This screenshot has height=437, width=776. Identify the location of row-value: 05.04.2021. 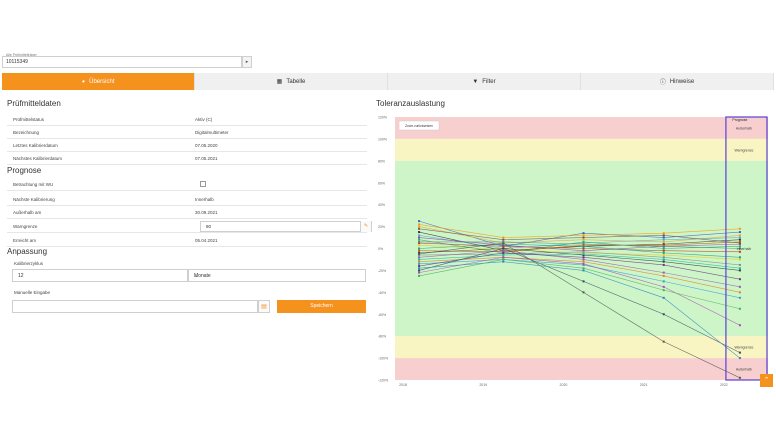
(206, 240).